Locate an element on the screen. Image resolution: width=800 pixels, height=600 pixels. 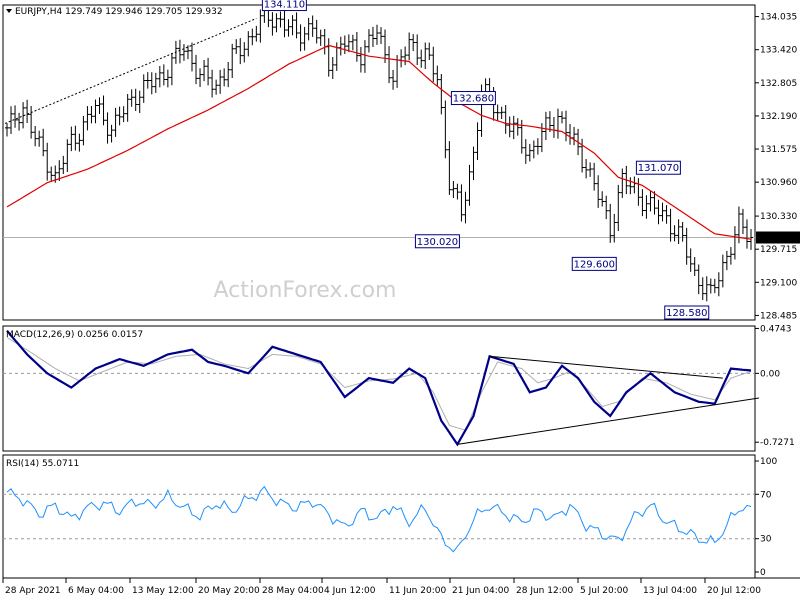
rsi-axis-label: 30 is located at coordinates (766, 540).